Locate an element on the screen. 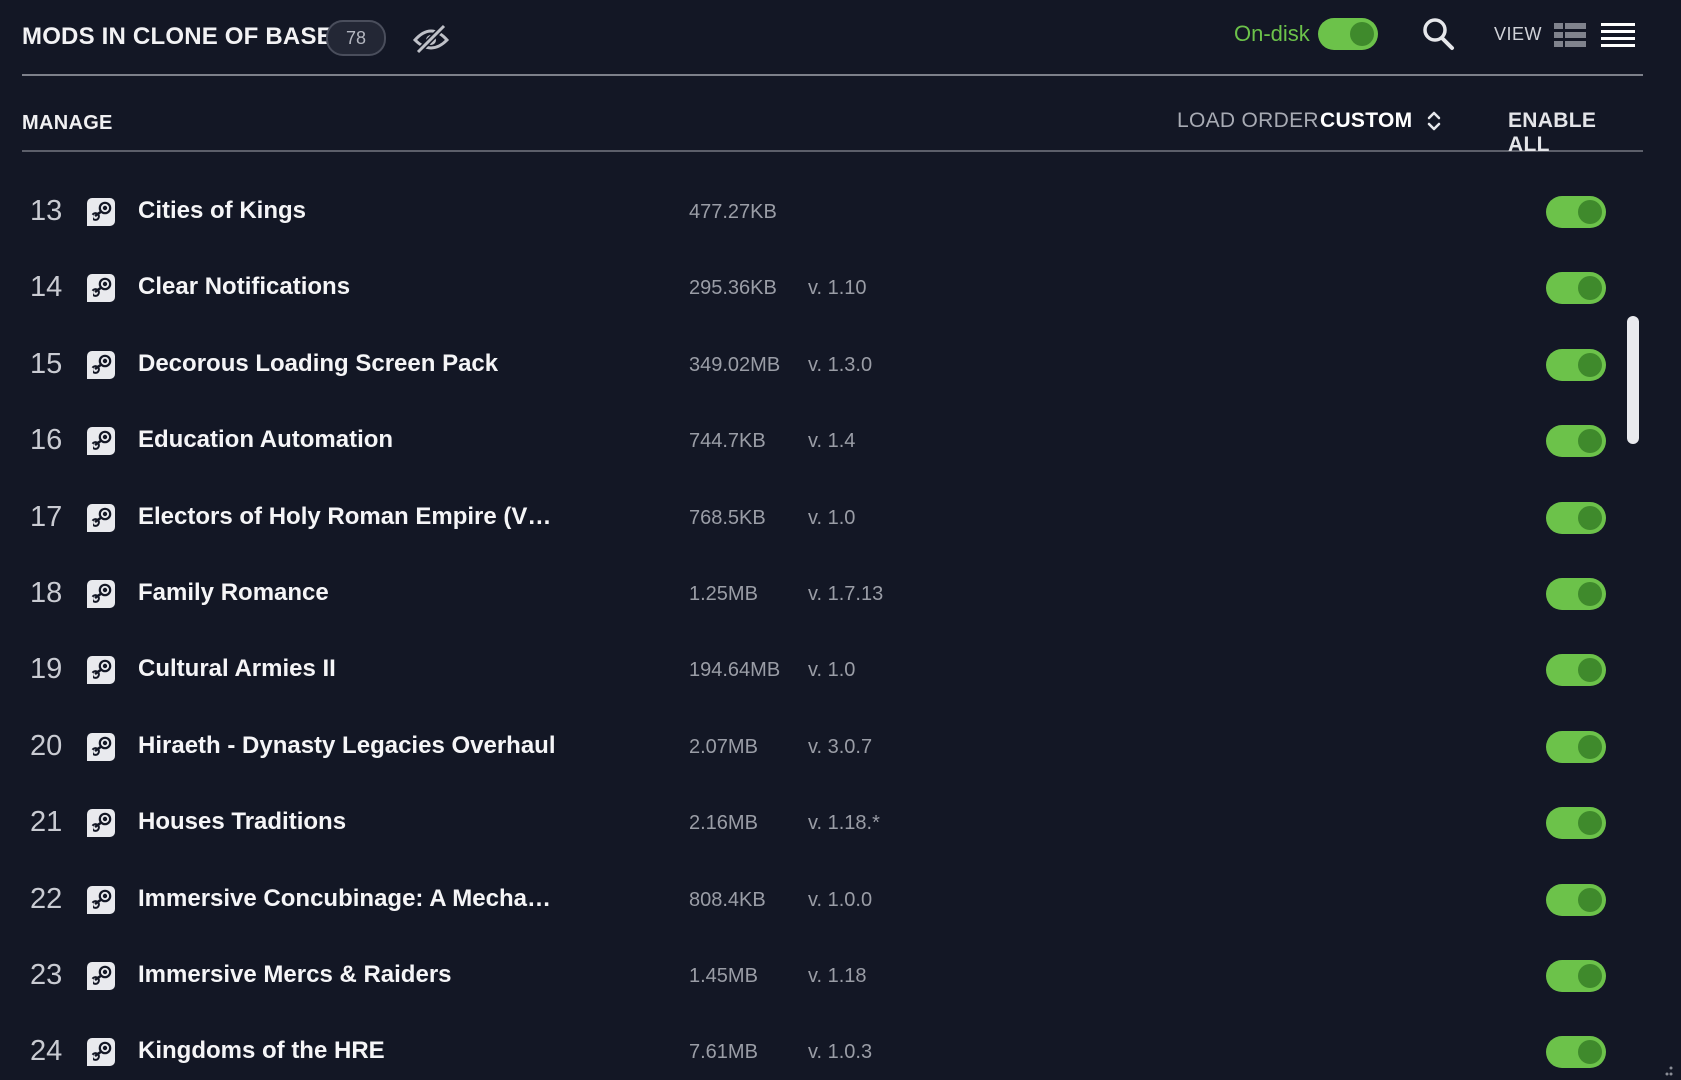  load-order-select: CUSTOM is located at coordinates (1366, 121).